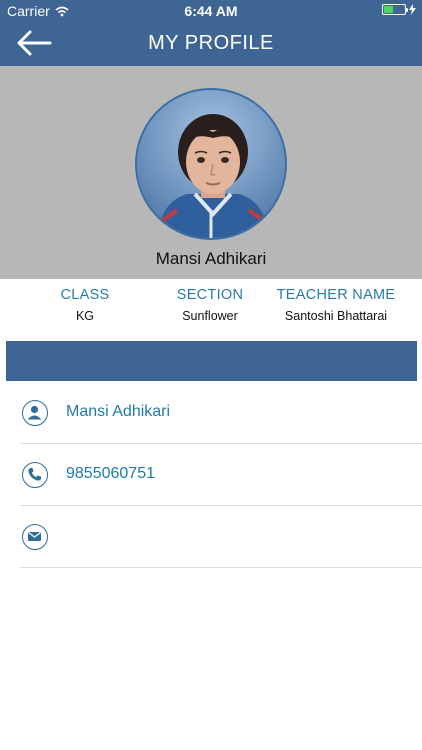 The height and width of the screenshot is (750, 422). Describe the element at coordinates (35, 475) in the screenshot. I see `phone-icon` at that location.